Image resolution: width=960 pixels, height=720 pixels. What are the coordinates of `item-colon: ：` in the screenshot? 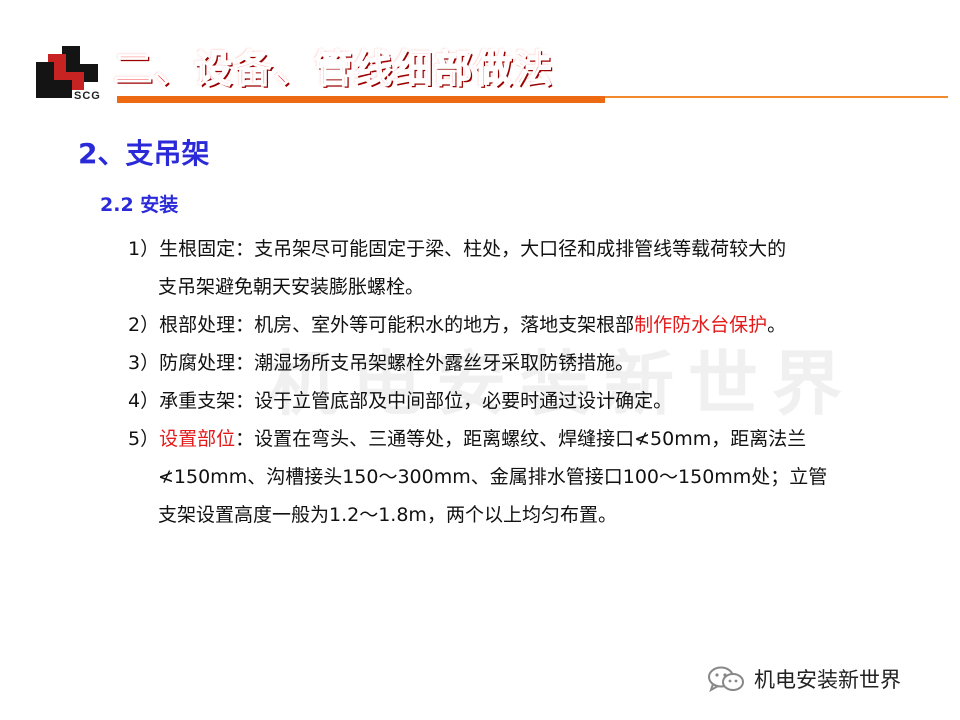 It's located at (245, 439).